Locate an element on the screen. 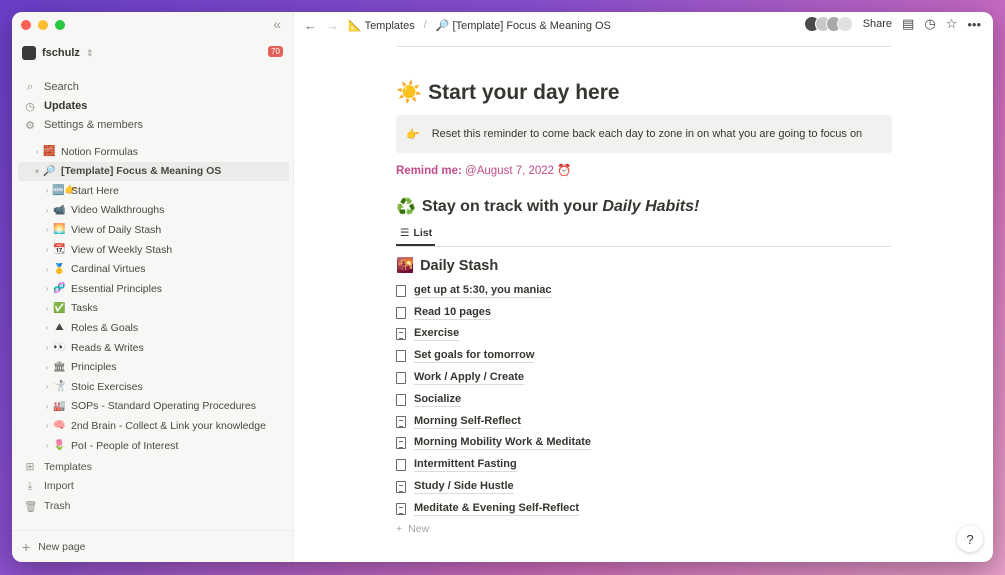 The height and width of the screenshot is (575, 1005). list-item: Meditate & Evening Self-Reflect is located at coordinates (644, 509).